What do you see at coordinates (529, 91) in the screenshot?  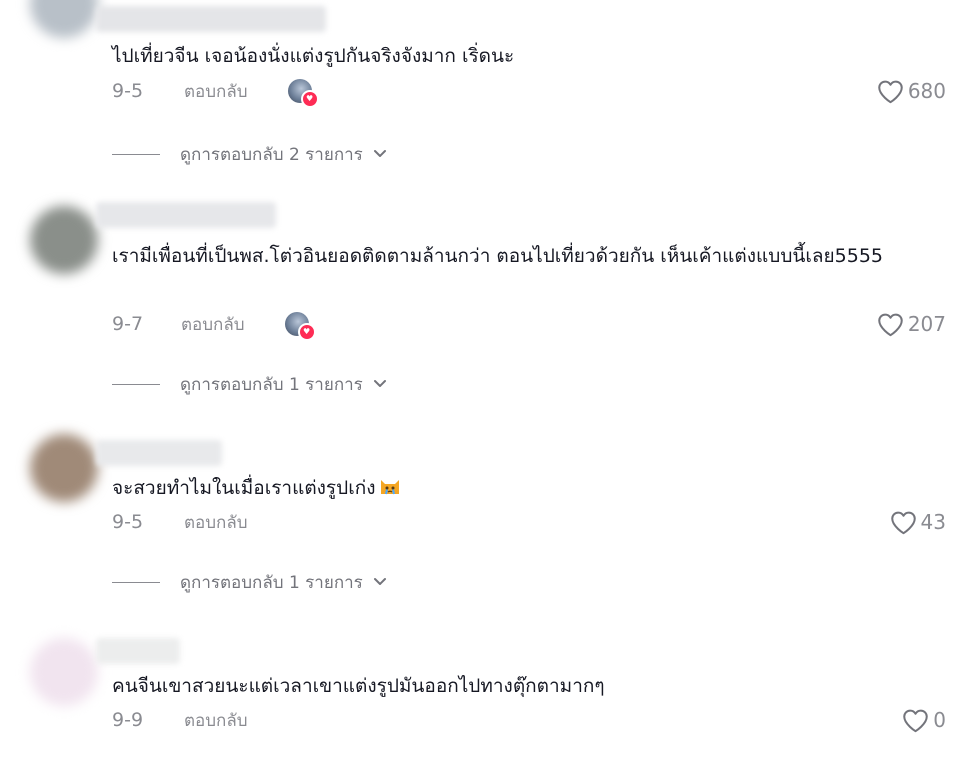 I see `comment-meta: 9-5 ตอบกลับ ♥ 680` at bounding box center [529, 91].